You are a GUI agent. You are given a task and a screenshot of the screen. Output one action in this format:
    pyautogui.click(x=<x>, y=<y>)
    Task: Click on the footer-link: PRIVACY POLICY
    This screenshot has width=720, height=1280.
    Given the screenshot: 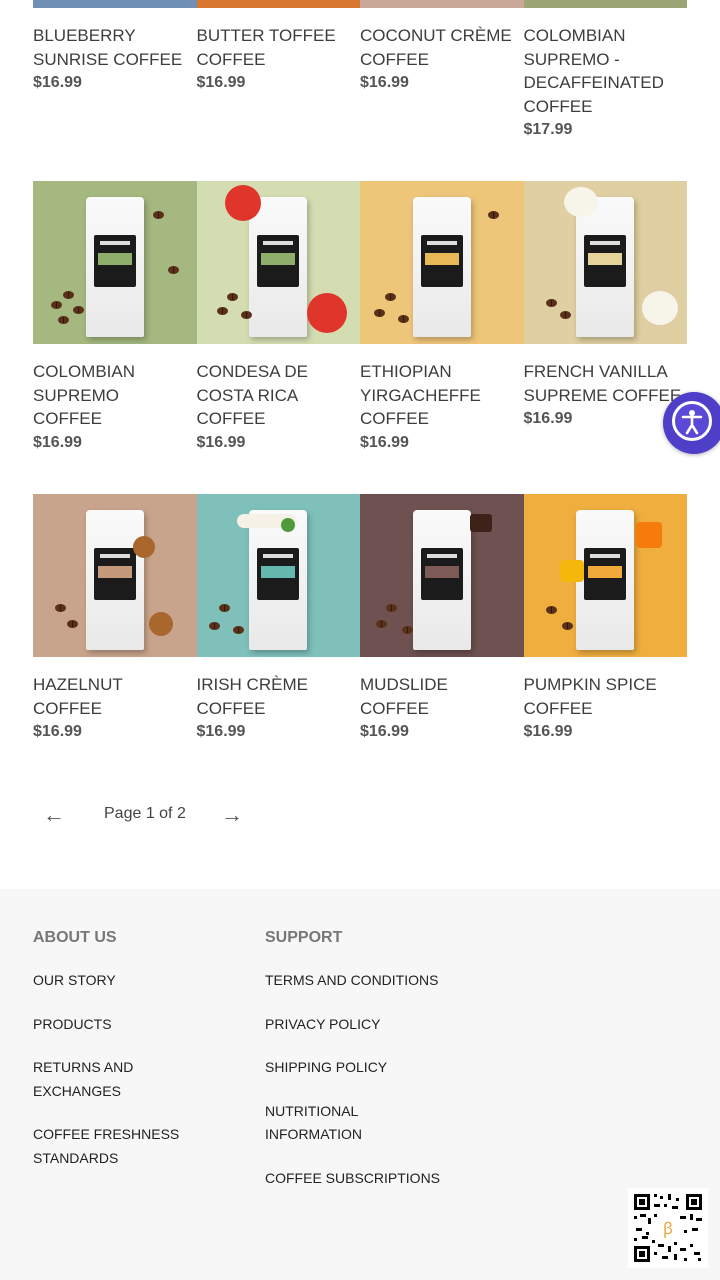 What is the action you would take?
    pyautogui.click(x=375, y=1025)
    